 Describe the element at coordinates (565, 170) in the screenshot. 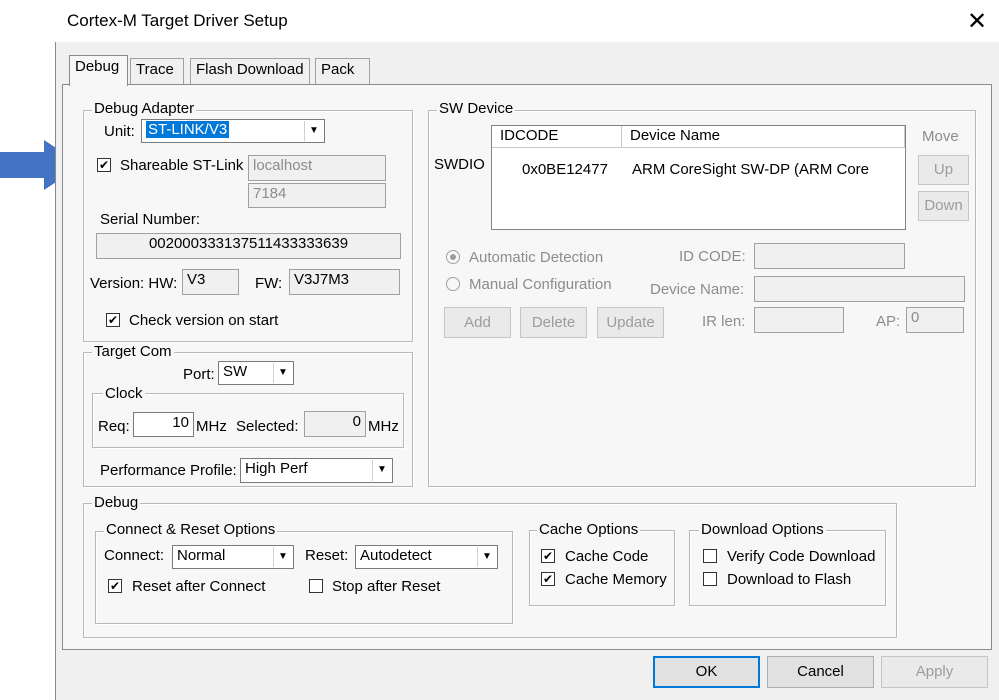

I see `row-idcode: 0x0BE12477` at that location.